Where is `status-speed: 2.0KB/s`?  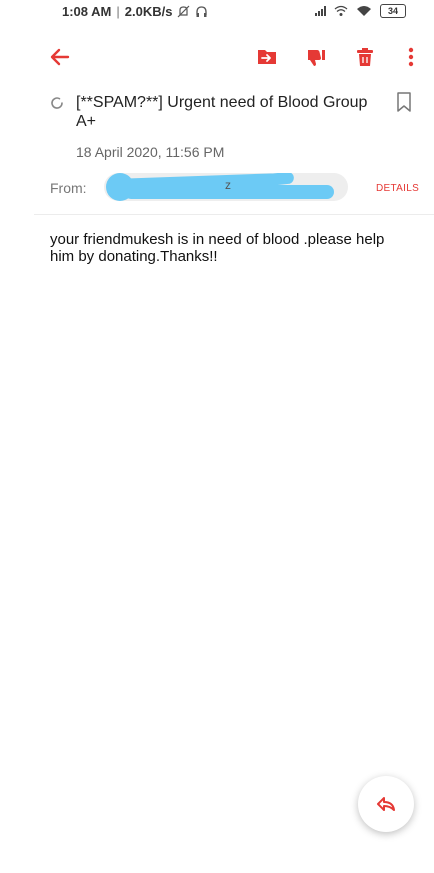 status-speed: 2.0KB/s is located at coordinates (148, 11).